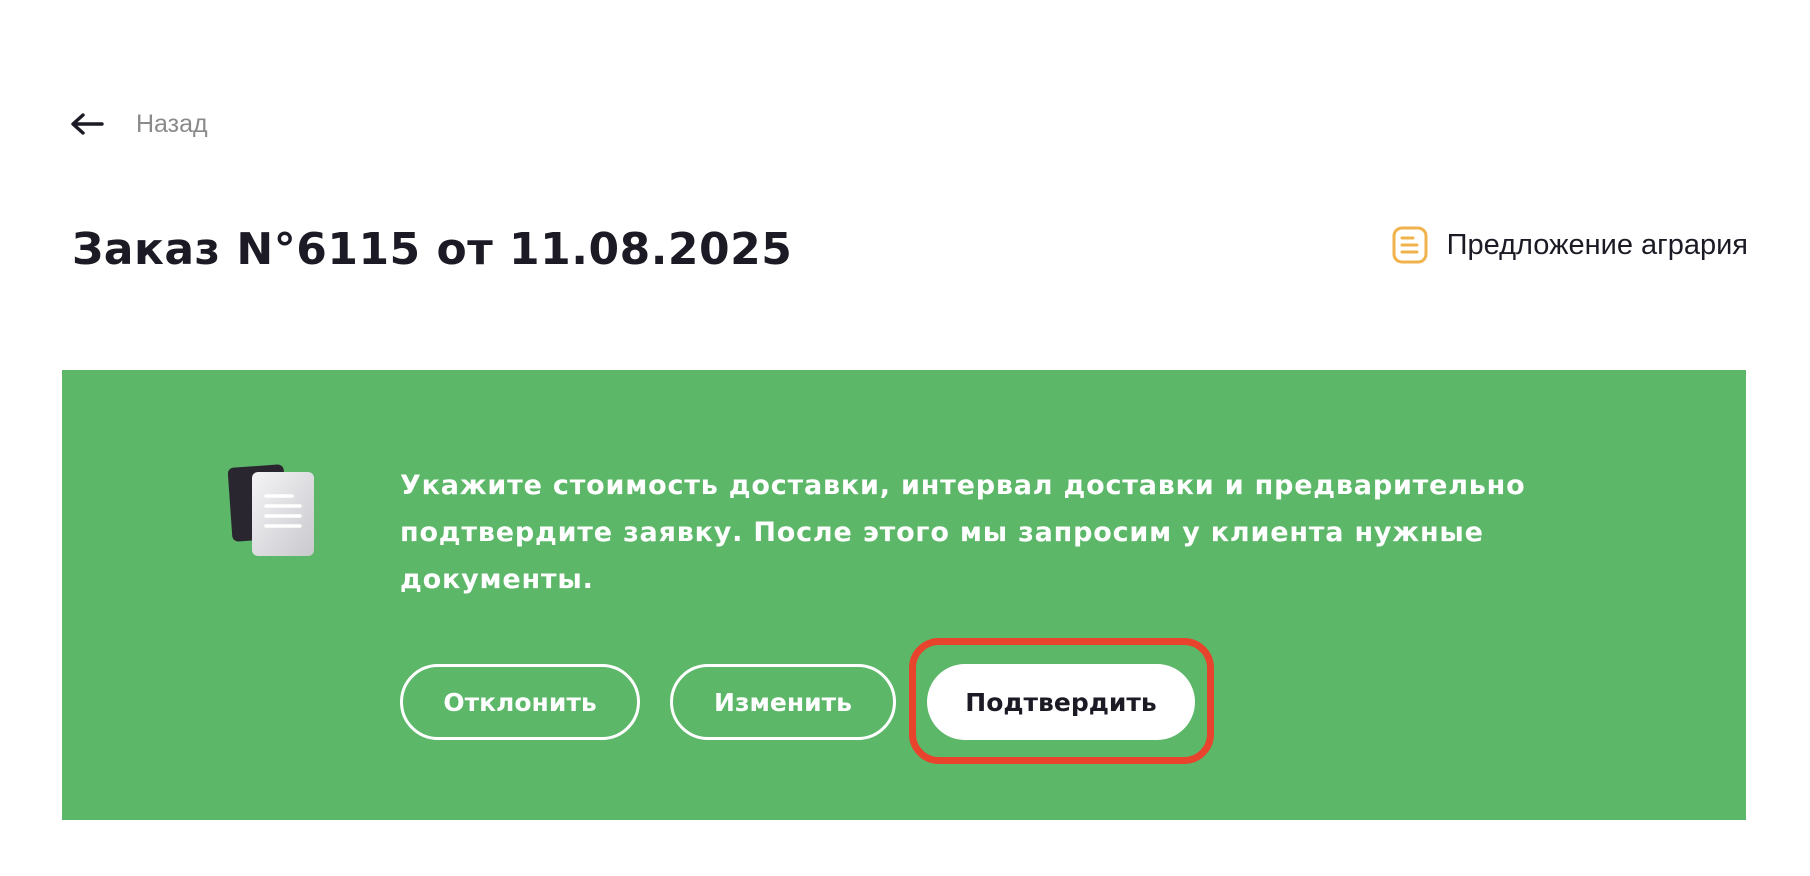  Describe the element at coordinates (87, 124) in the screenshot. I see `arrow-left-icon` at that location.